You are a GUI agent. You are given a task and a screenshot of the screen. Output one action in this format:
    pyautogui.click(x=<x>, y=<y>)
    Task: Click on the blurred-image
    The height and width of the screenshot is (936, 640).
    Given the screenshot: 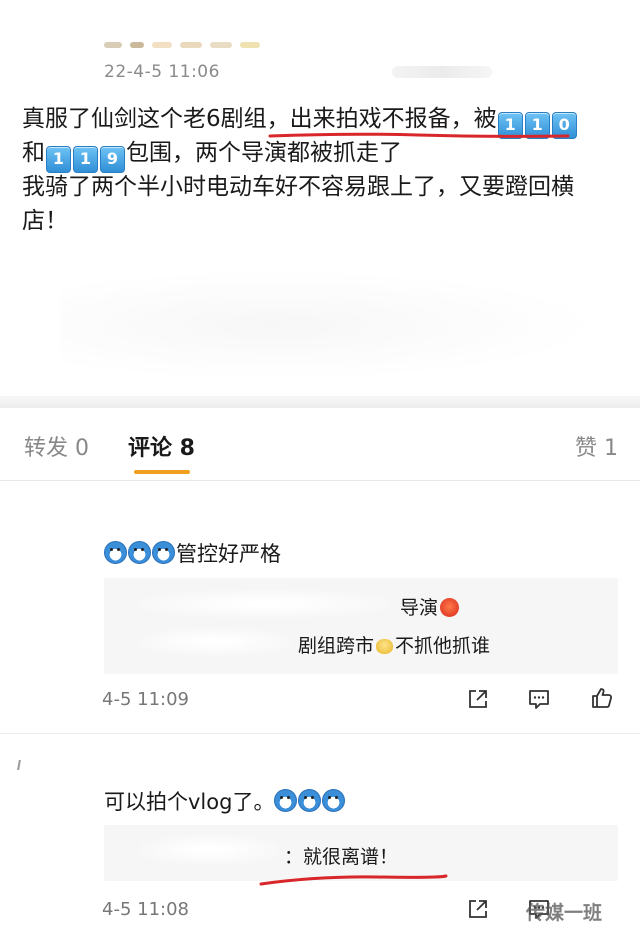 What is the action you would take?
    pyautogui.click(x=330, y=325)
    